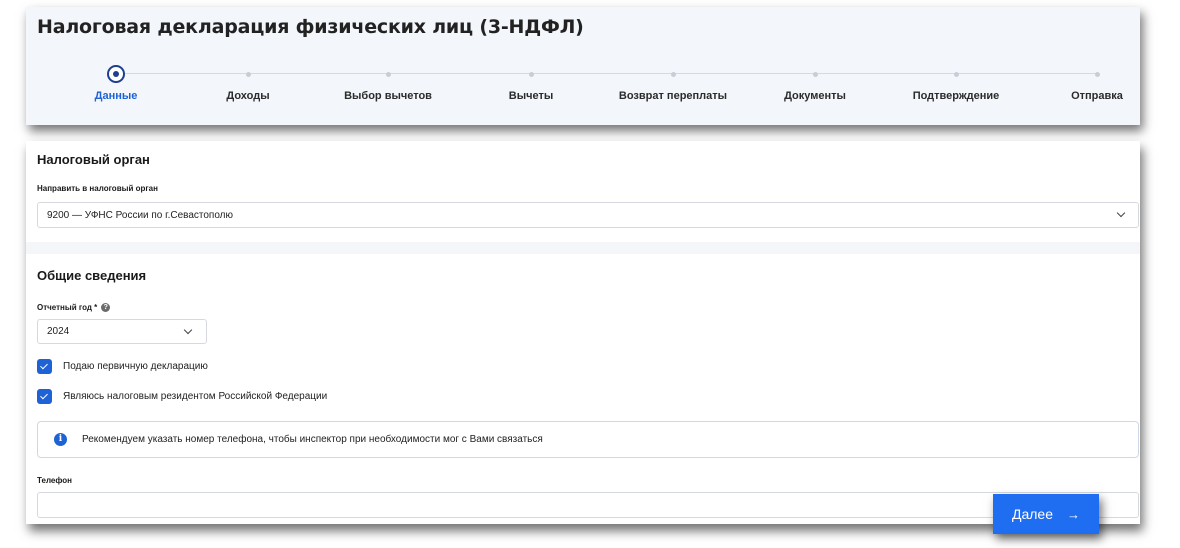 This screenshot has width=1180, height=548. Describe the element at coordinates (1073, 514) in the screenshot. I see `arrow-right-icon: →` at that location.